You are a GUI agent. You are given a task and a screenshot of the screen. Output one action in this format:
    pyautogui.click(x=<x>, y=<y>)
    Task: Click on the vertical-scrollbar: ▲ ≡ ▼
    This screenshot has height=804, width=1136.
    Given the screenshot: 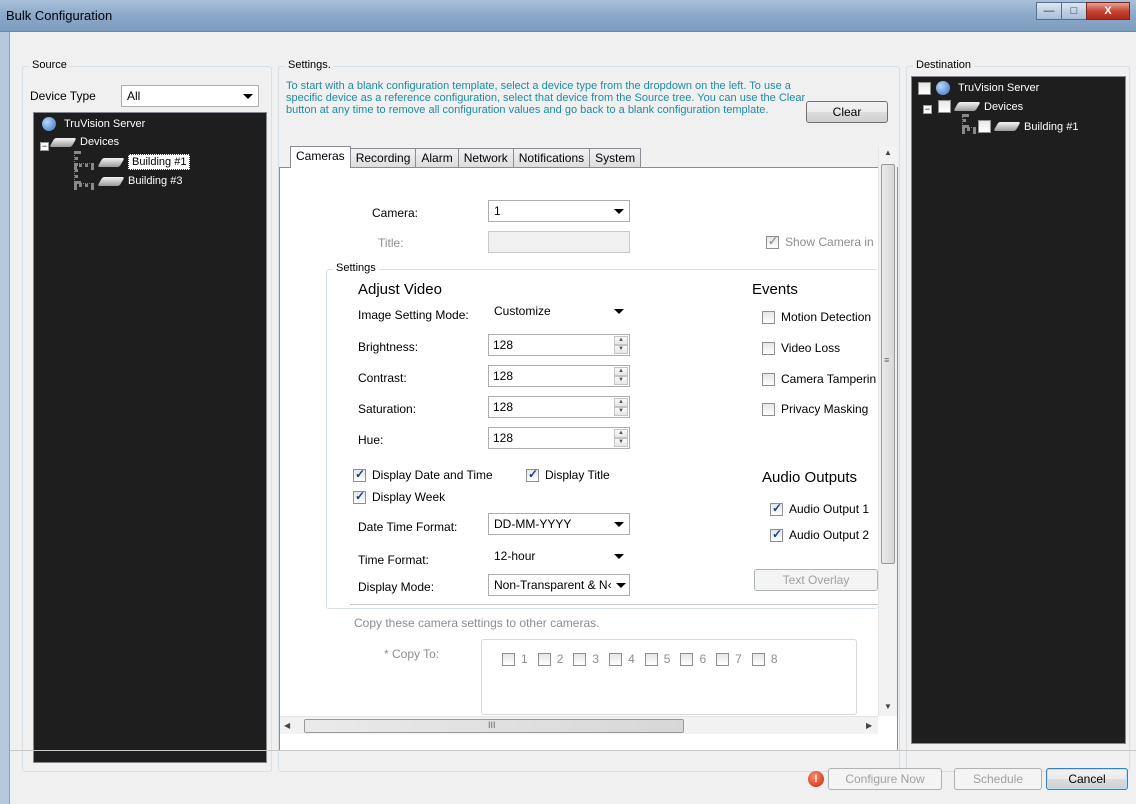 What is the action you would take?
    pyautogui.click(x=887, y=431)
    